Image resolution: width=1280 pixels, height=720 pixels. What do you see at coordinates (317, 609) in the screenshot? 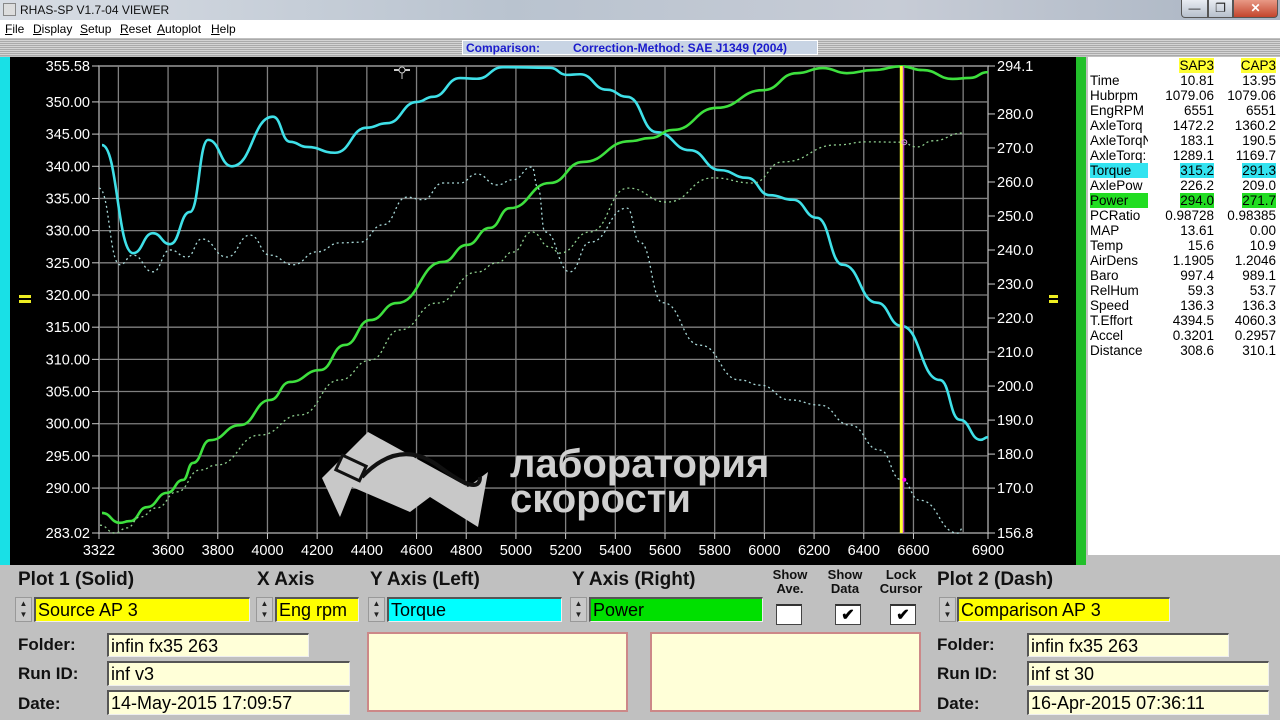
I see `x-axis-field: Eng rpm` at bounding box center [317, 609].